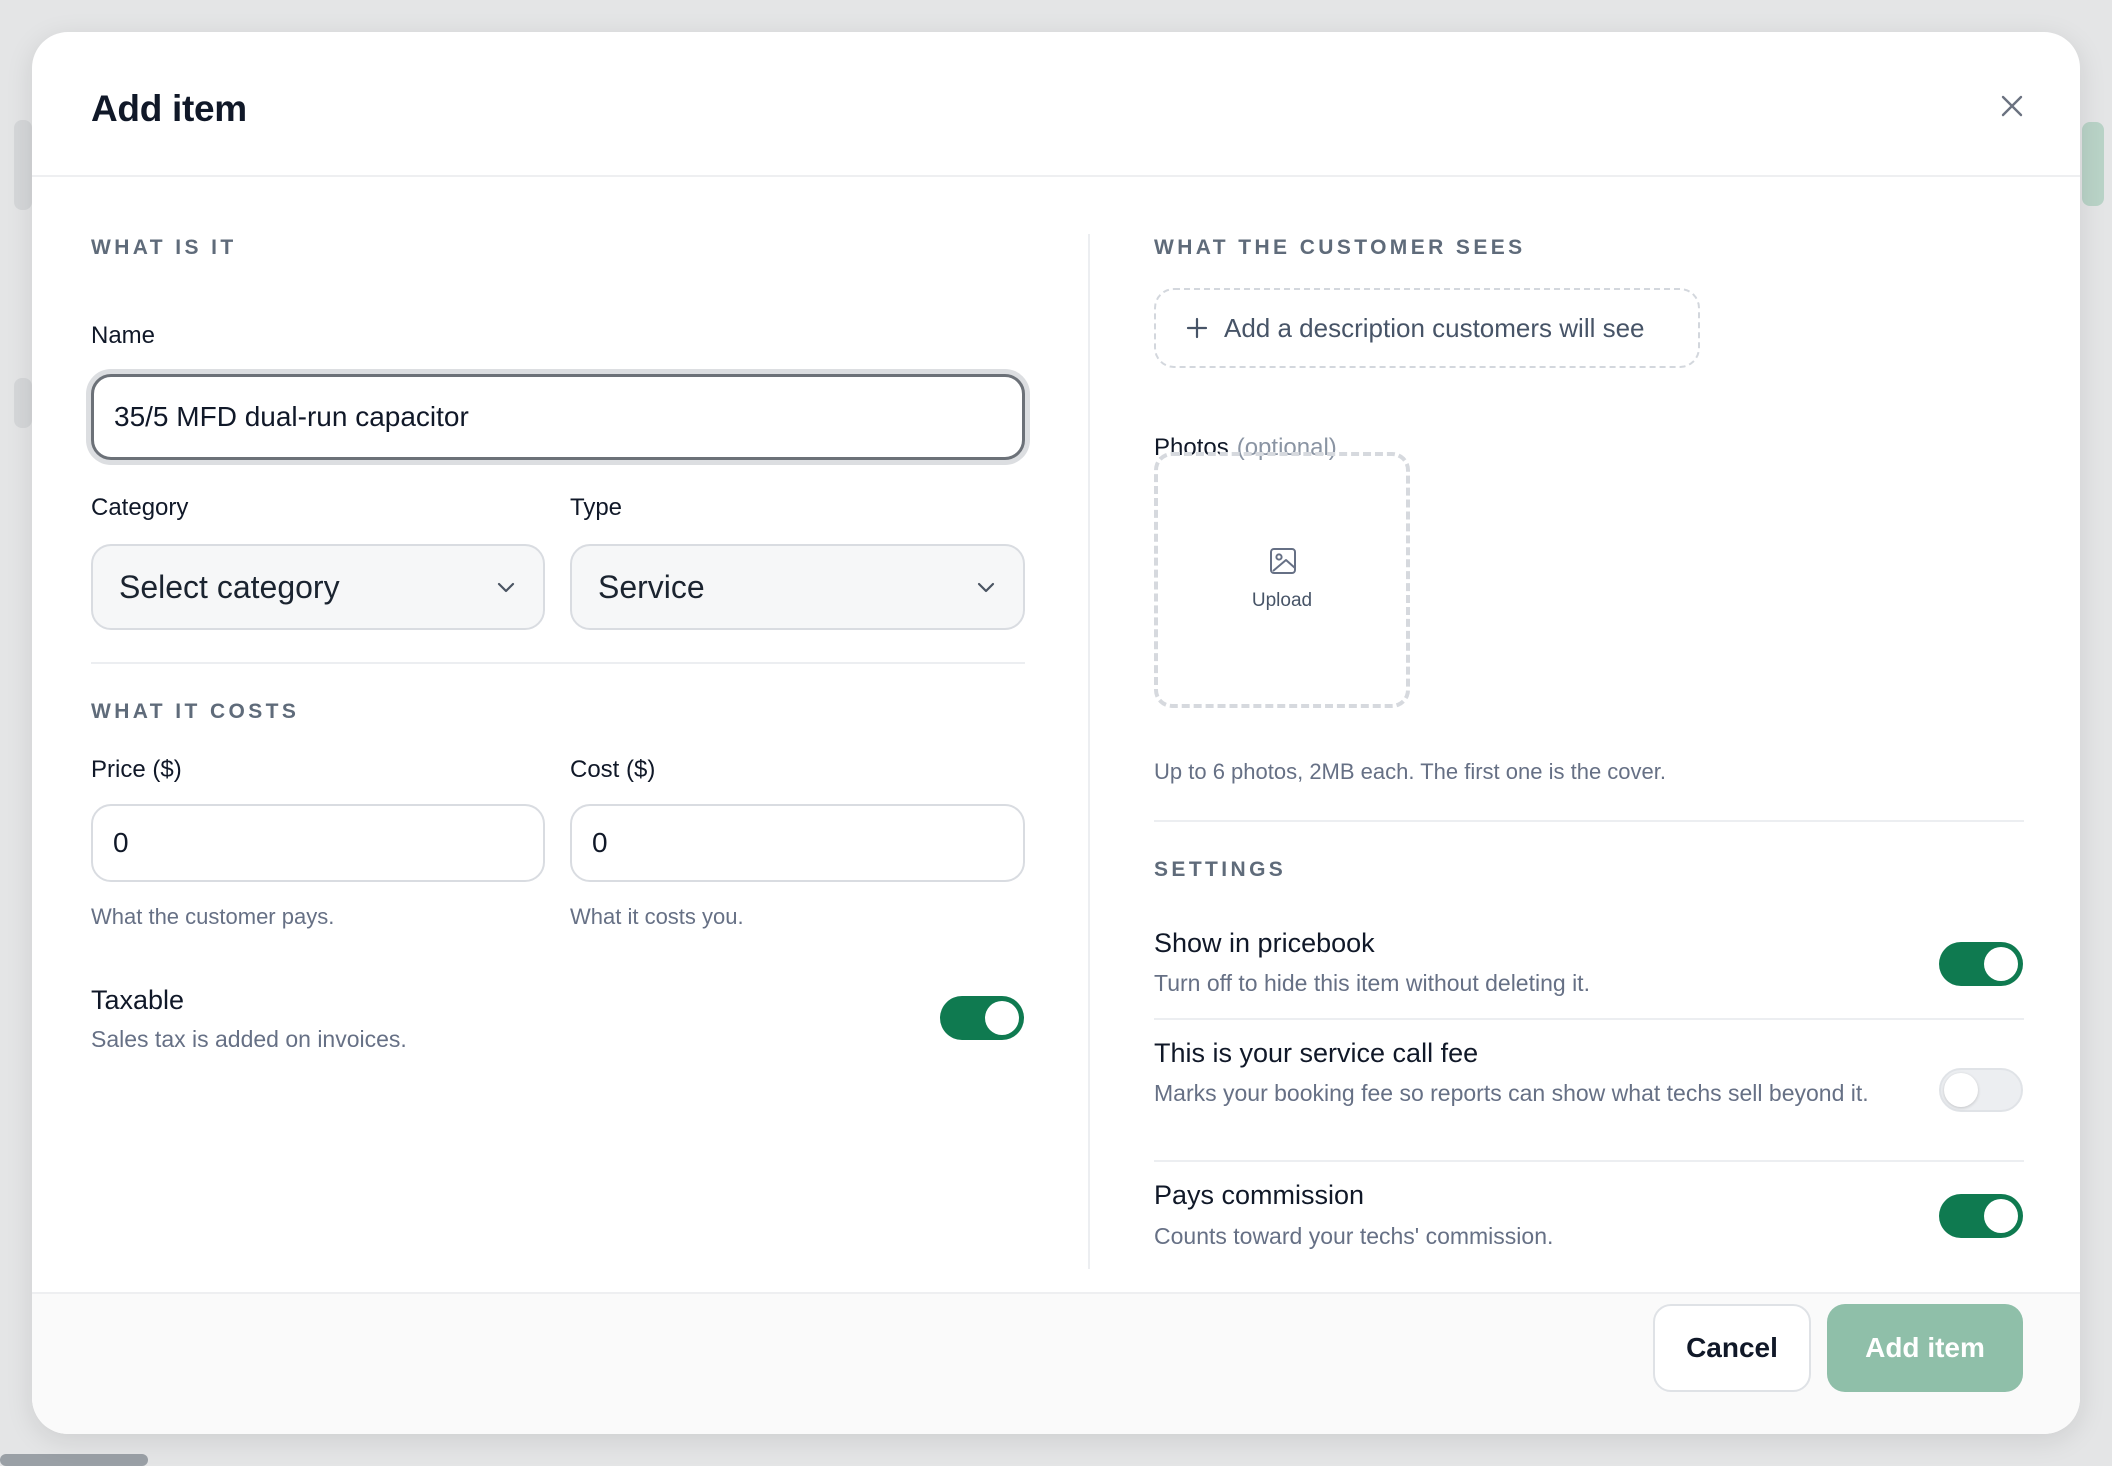  What do you see at coordinates (651, 586) in the screenshot?
I see `type-select-value: Service` at bounding box center [651, 586].